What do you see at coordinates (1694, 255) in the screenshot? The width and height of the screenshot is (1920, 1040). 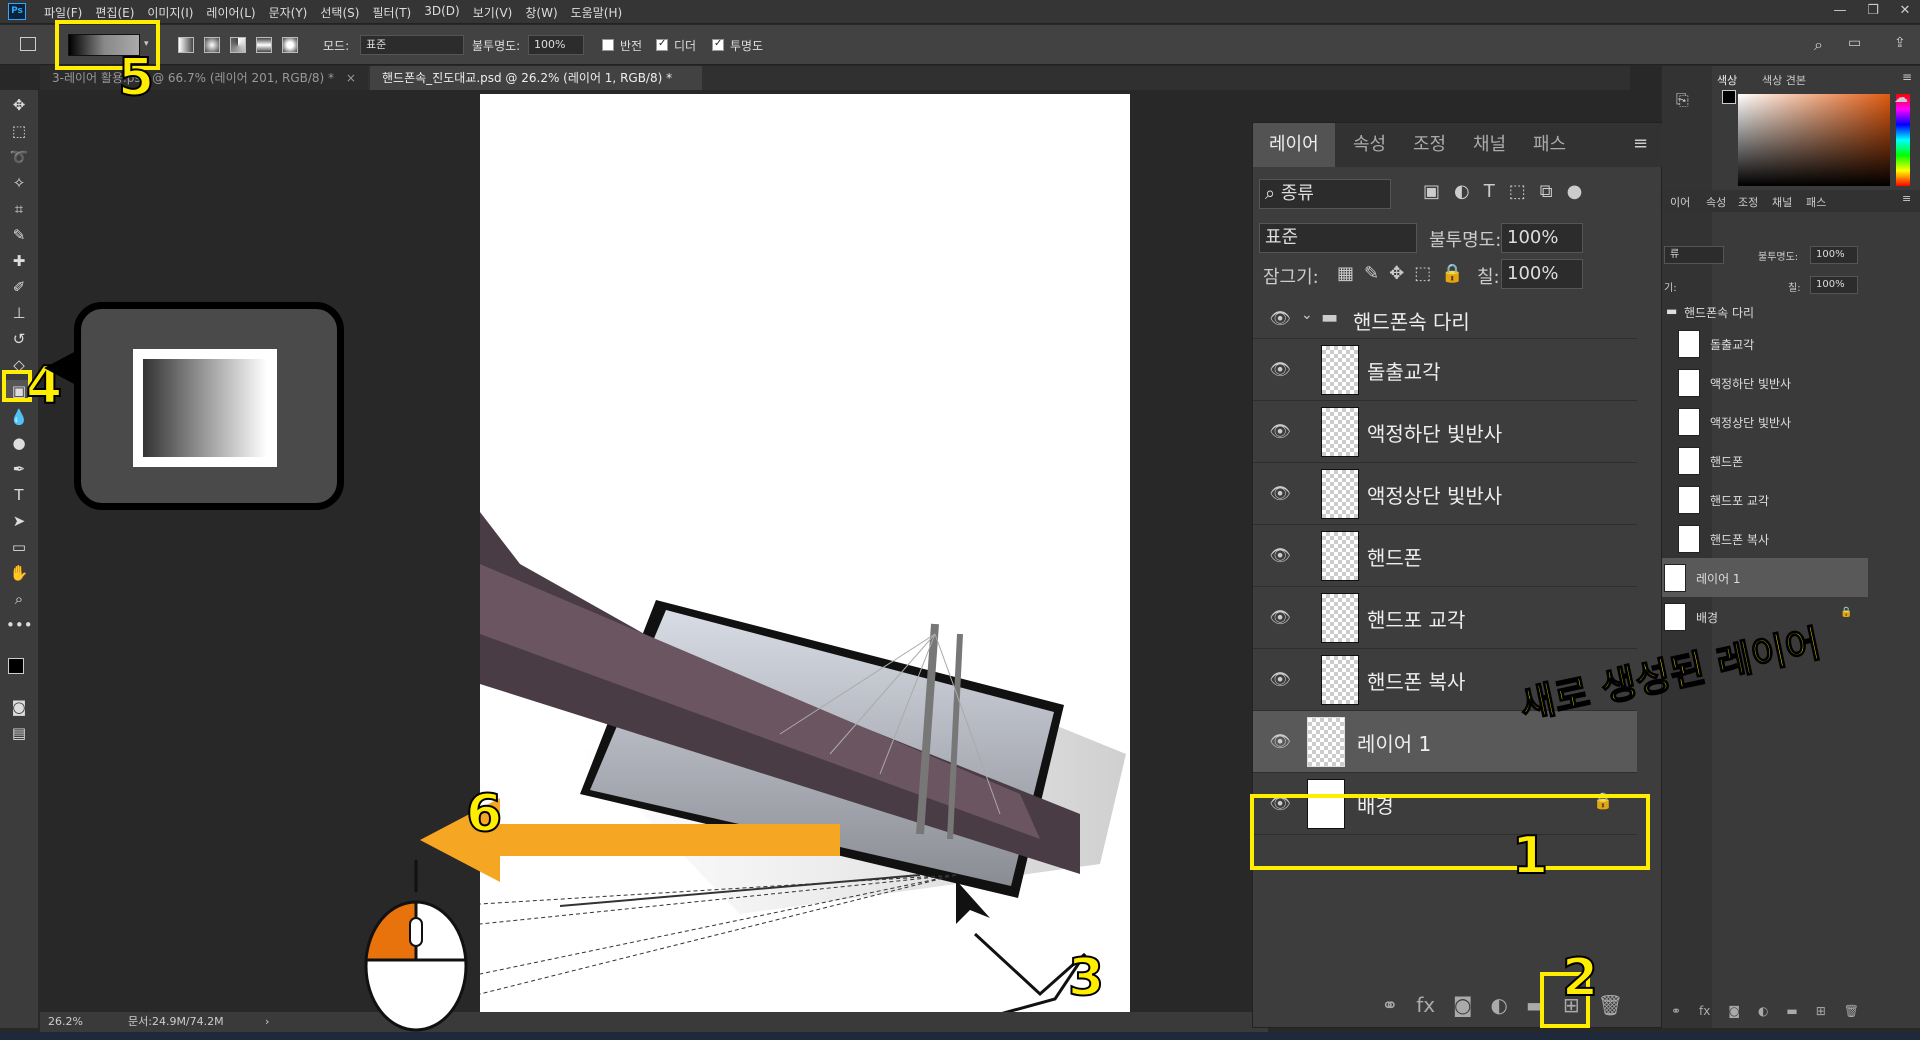 I see `mini-filter-select: 류` at bounding box center [1694, 255].